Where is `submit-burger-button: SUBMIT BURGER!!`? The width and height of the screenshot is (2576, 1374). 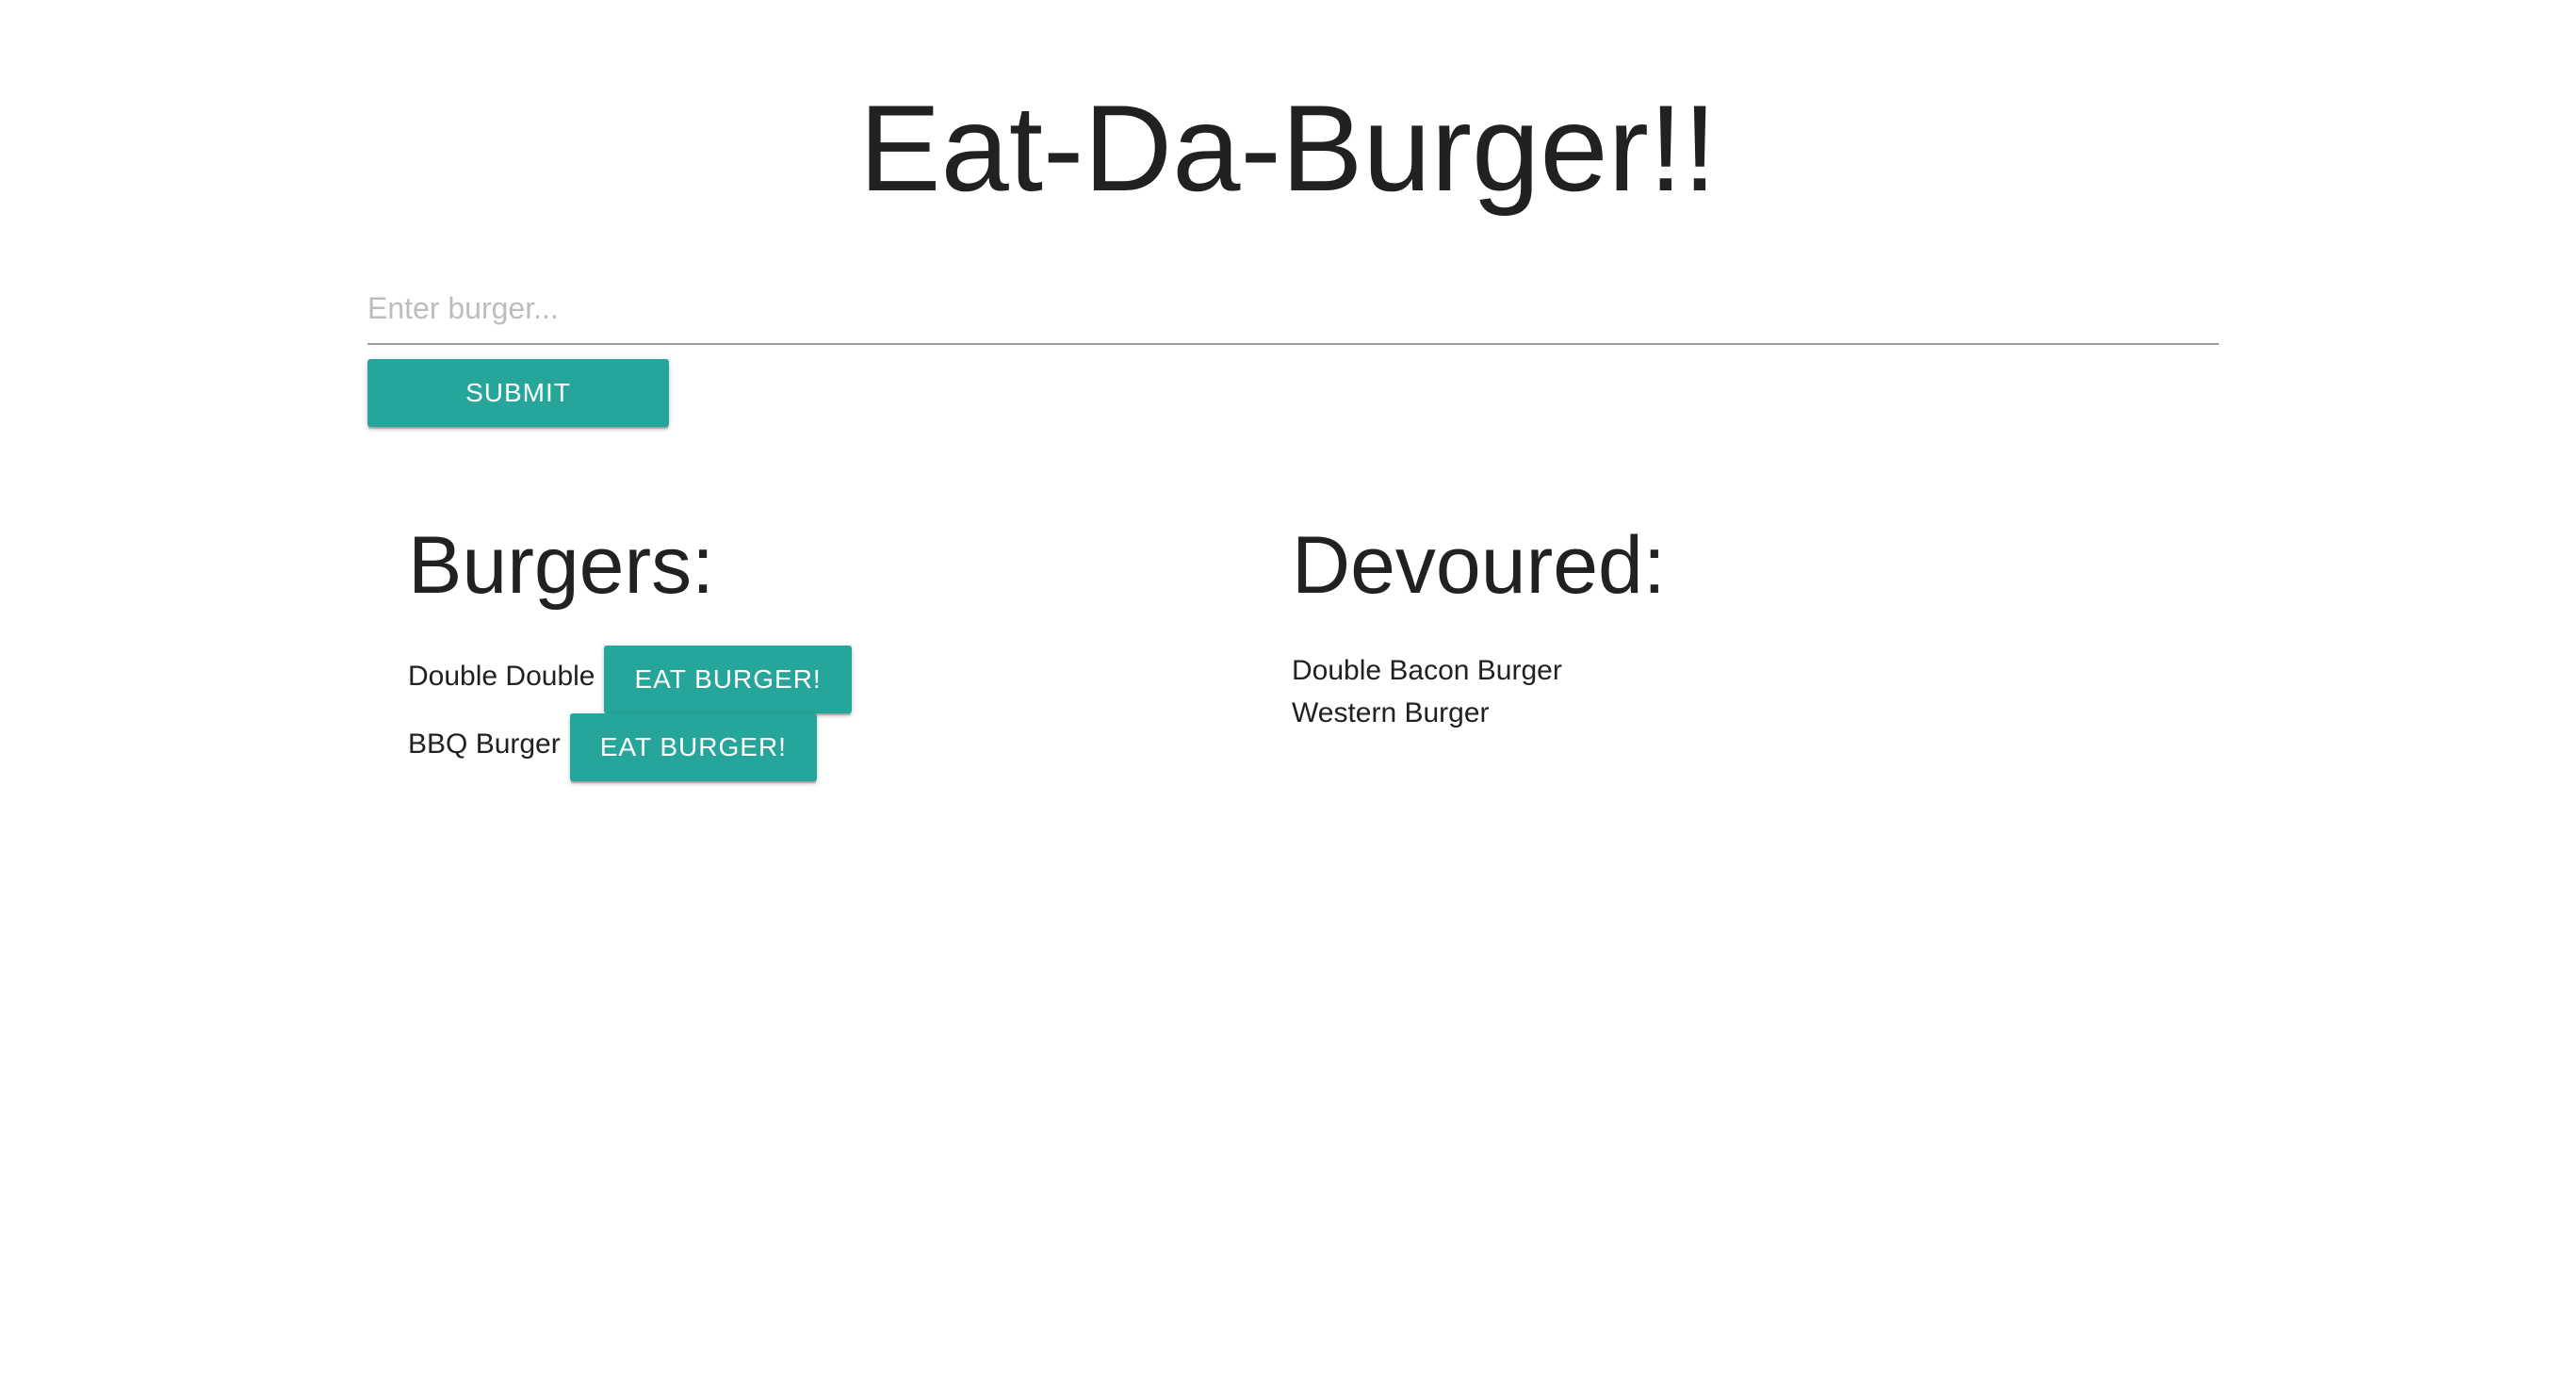 submit-burger-button: SUBMIT BURGER!! is located at coordinates (518, 417).